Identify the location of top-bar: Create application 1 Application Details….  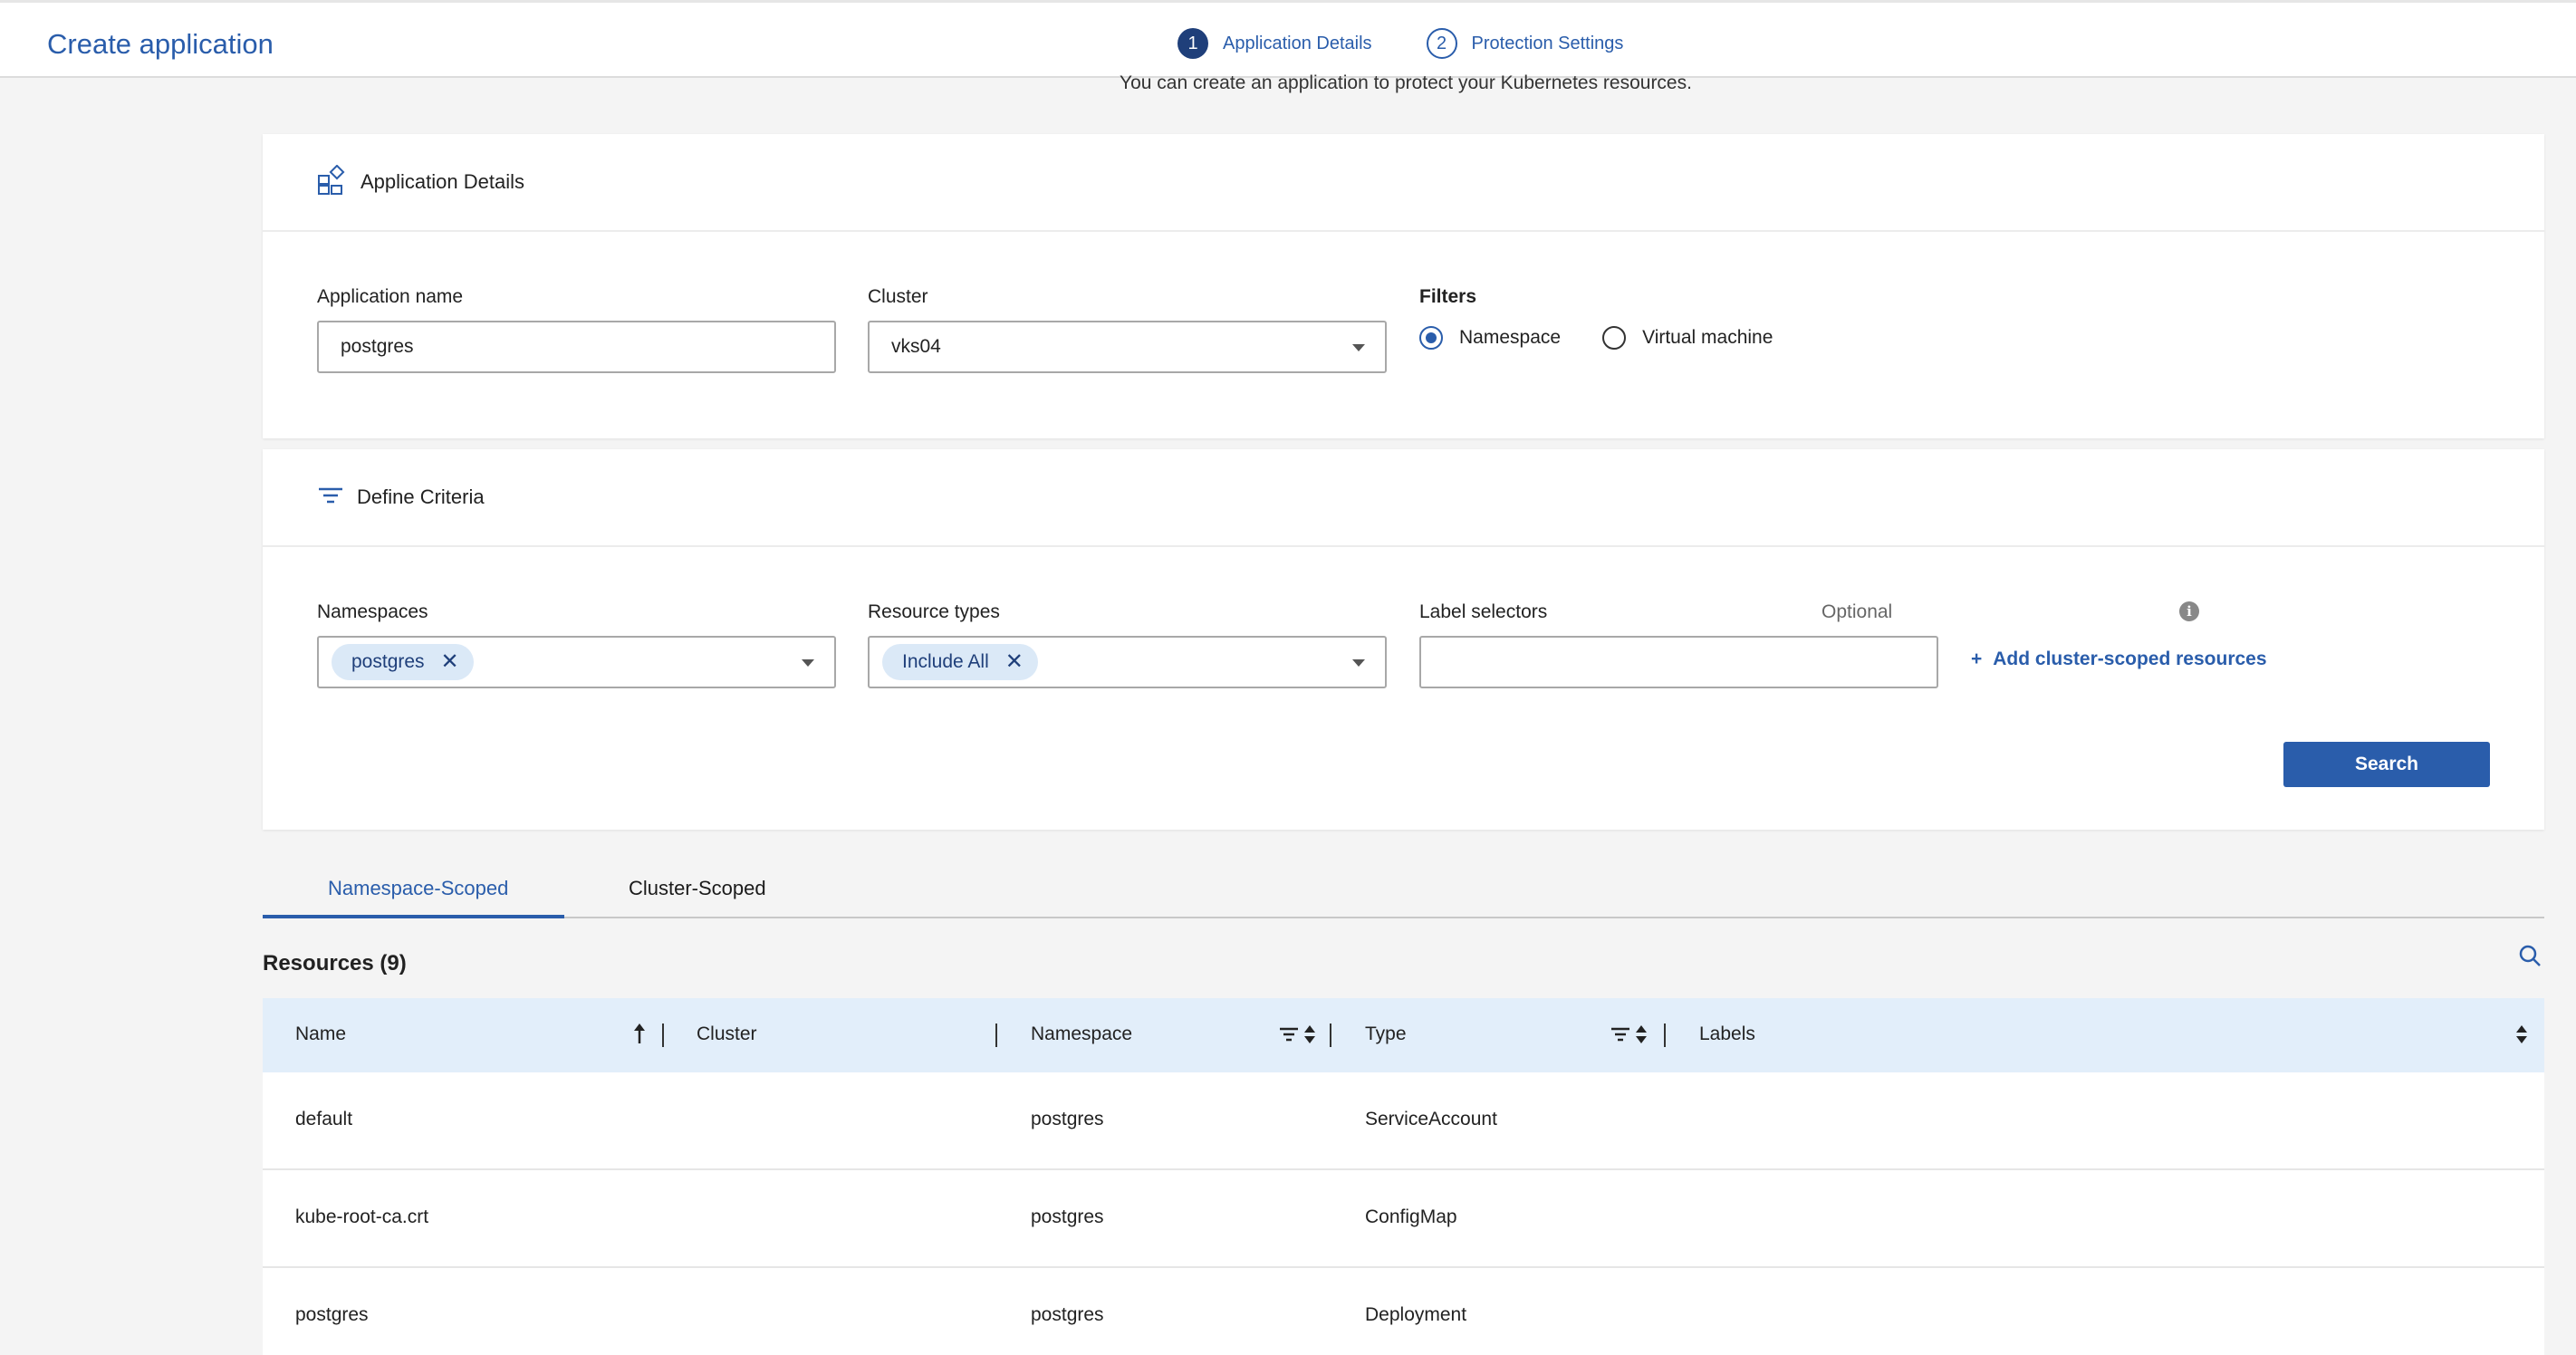
(1288, 39).